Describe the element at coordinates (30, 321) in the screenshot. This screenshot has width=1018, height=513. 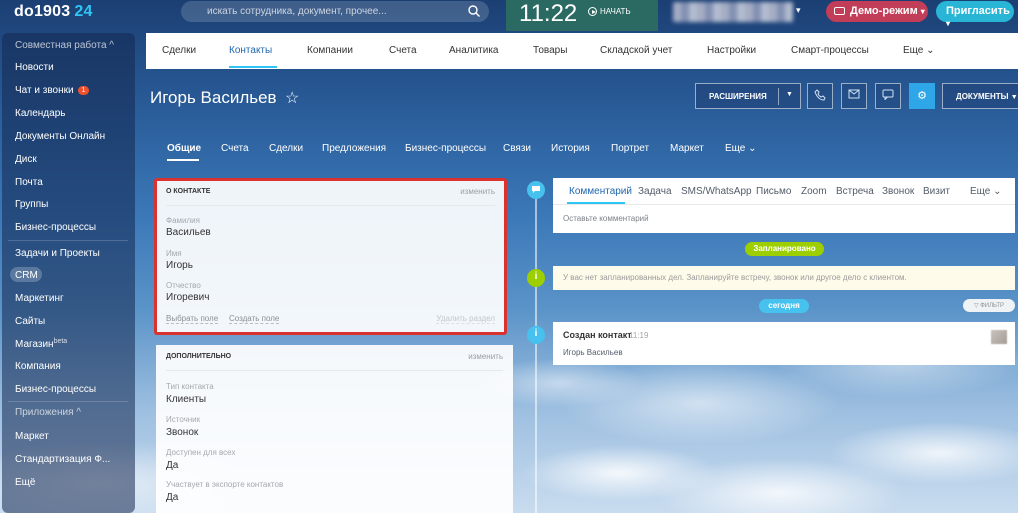
I see `sidebar-item-sites: Сайты` at that location.